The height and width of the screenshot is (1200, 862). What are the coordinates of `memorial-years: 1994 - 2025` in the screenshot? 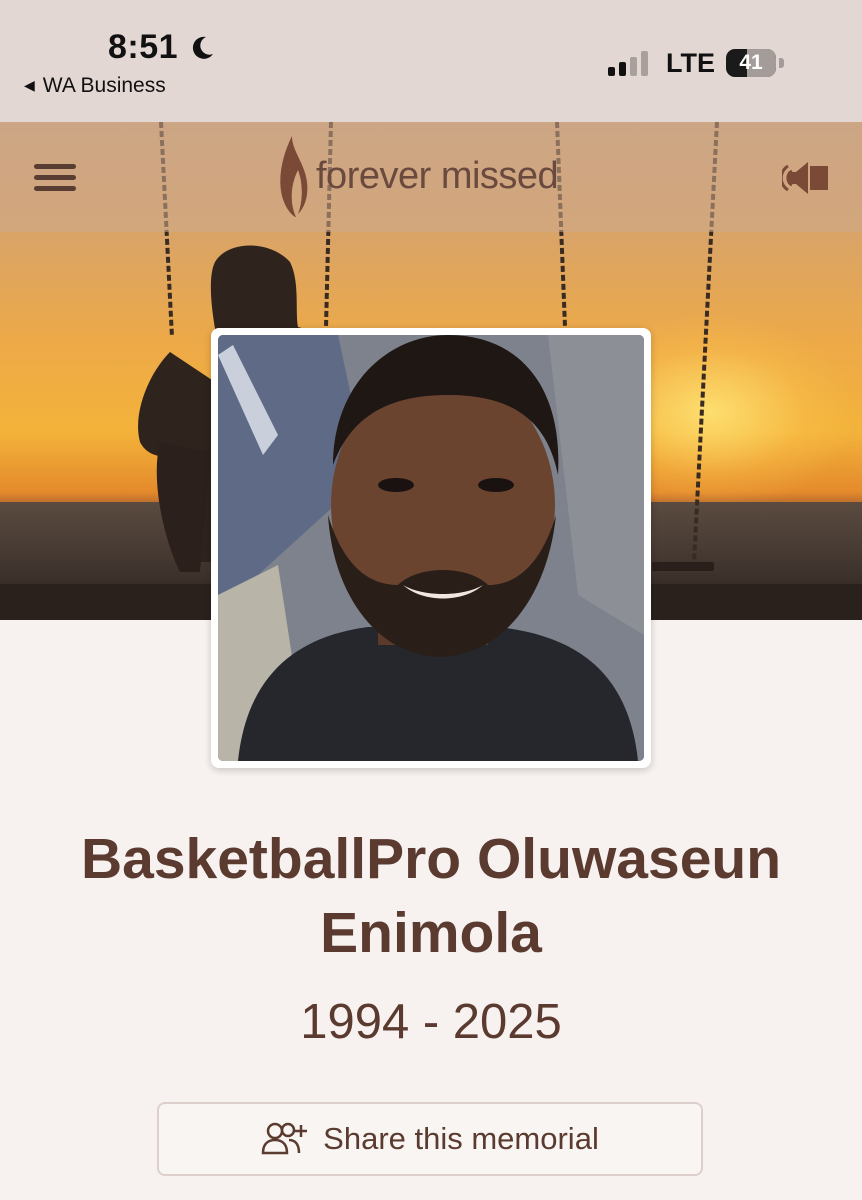 It's located at (431, 1022).